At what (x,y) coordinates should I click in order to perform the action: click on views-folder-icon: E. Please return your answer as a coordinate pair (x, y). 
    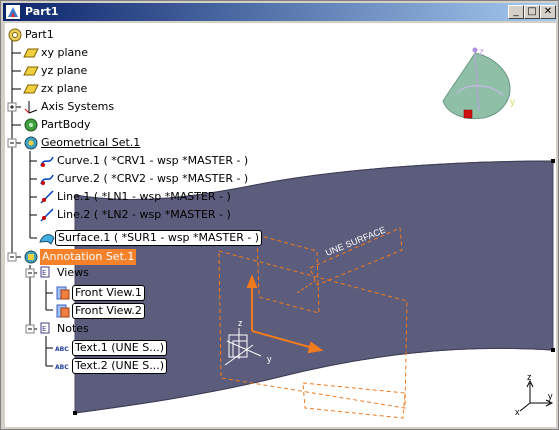
    Looking at the image, I should click on (45, 272).